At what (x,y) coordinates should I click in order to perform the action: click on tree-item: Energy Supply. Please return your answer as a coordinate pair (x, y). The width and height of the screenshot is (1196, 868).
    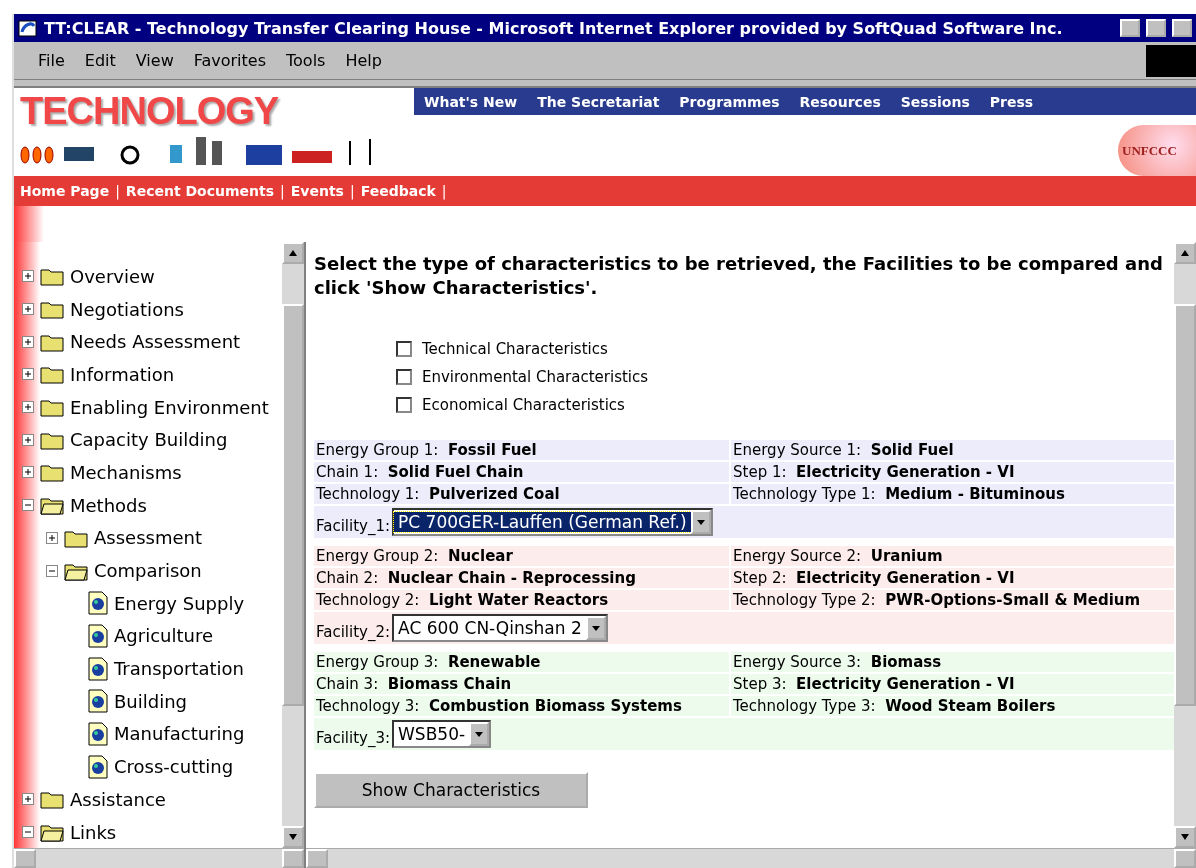
    Looking at the image, I should click on (179, 603).